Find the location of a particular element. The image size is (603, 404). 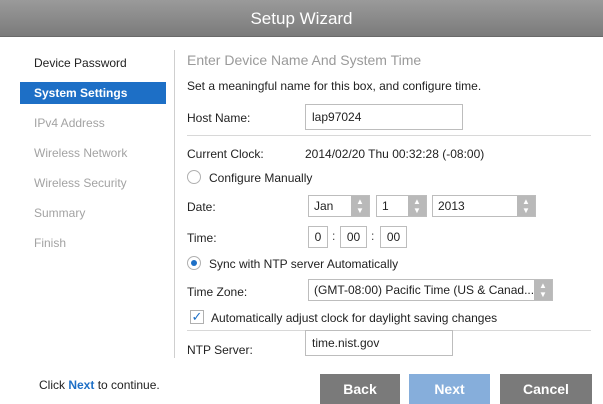

time-label: Time: is located at coordinates (202, 238).